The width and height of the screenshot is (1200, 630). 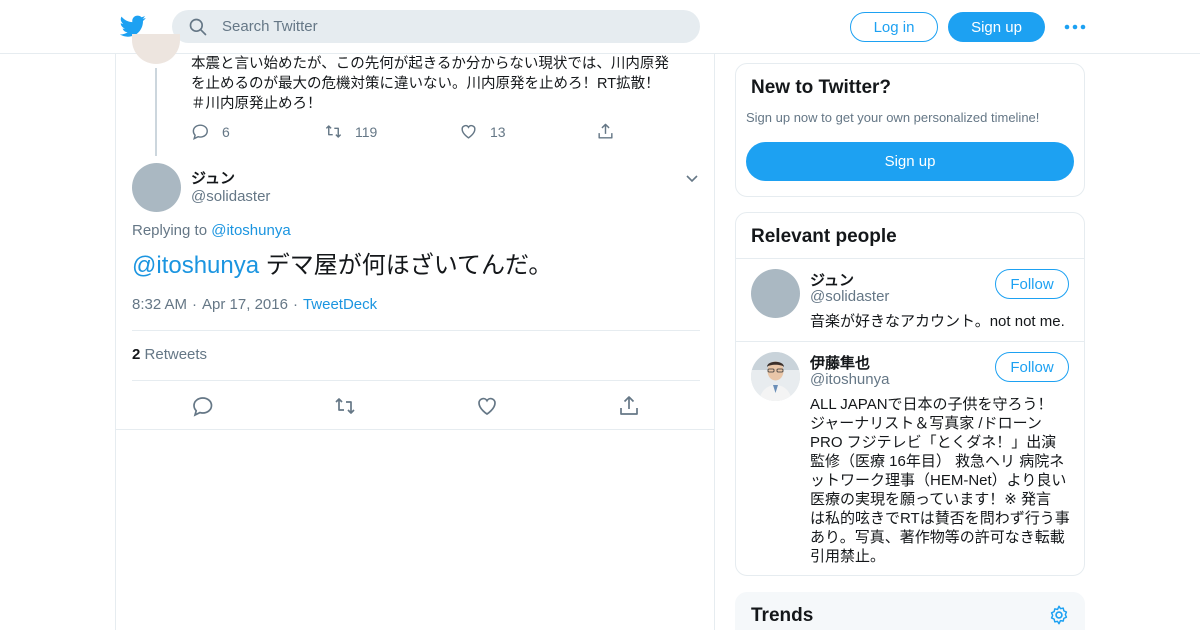 I want to click on share-action, so click(x=605, y=131).